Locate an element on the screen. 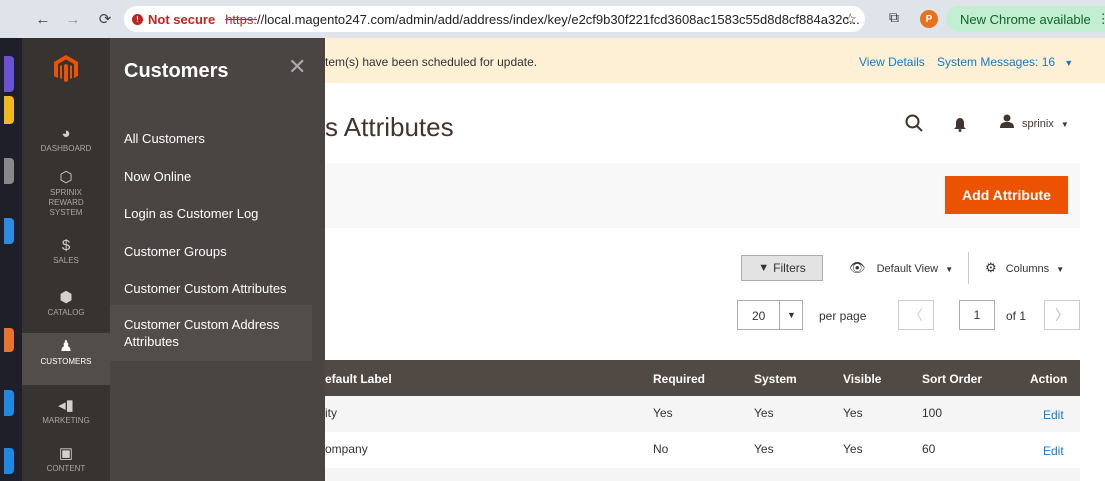  user-icon is located at coordinates (1007, 122).